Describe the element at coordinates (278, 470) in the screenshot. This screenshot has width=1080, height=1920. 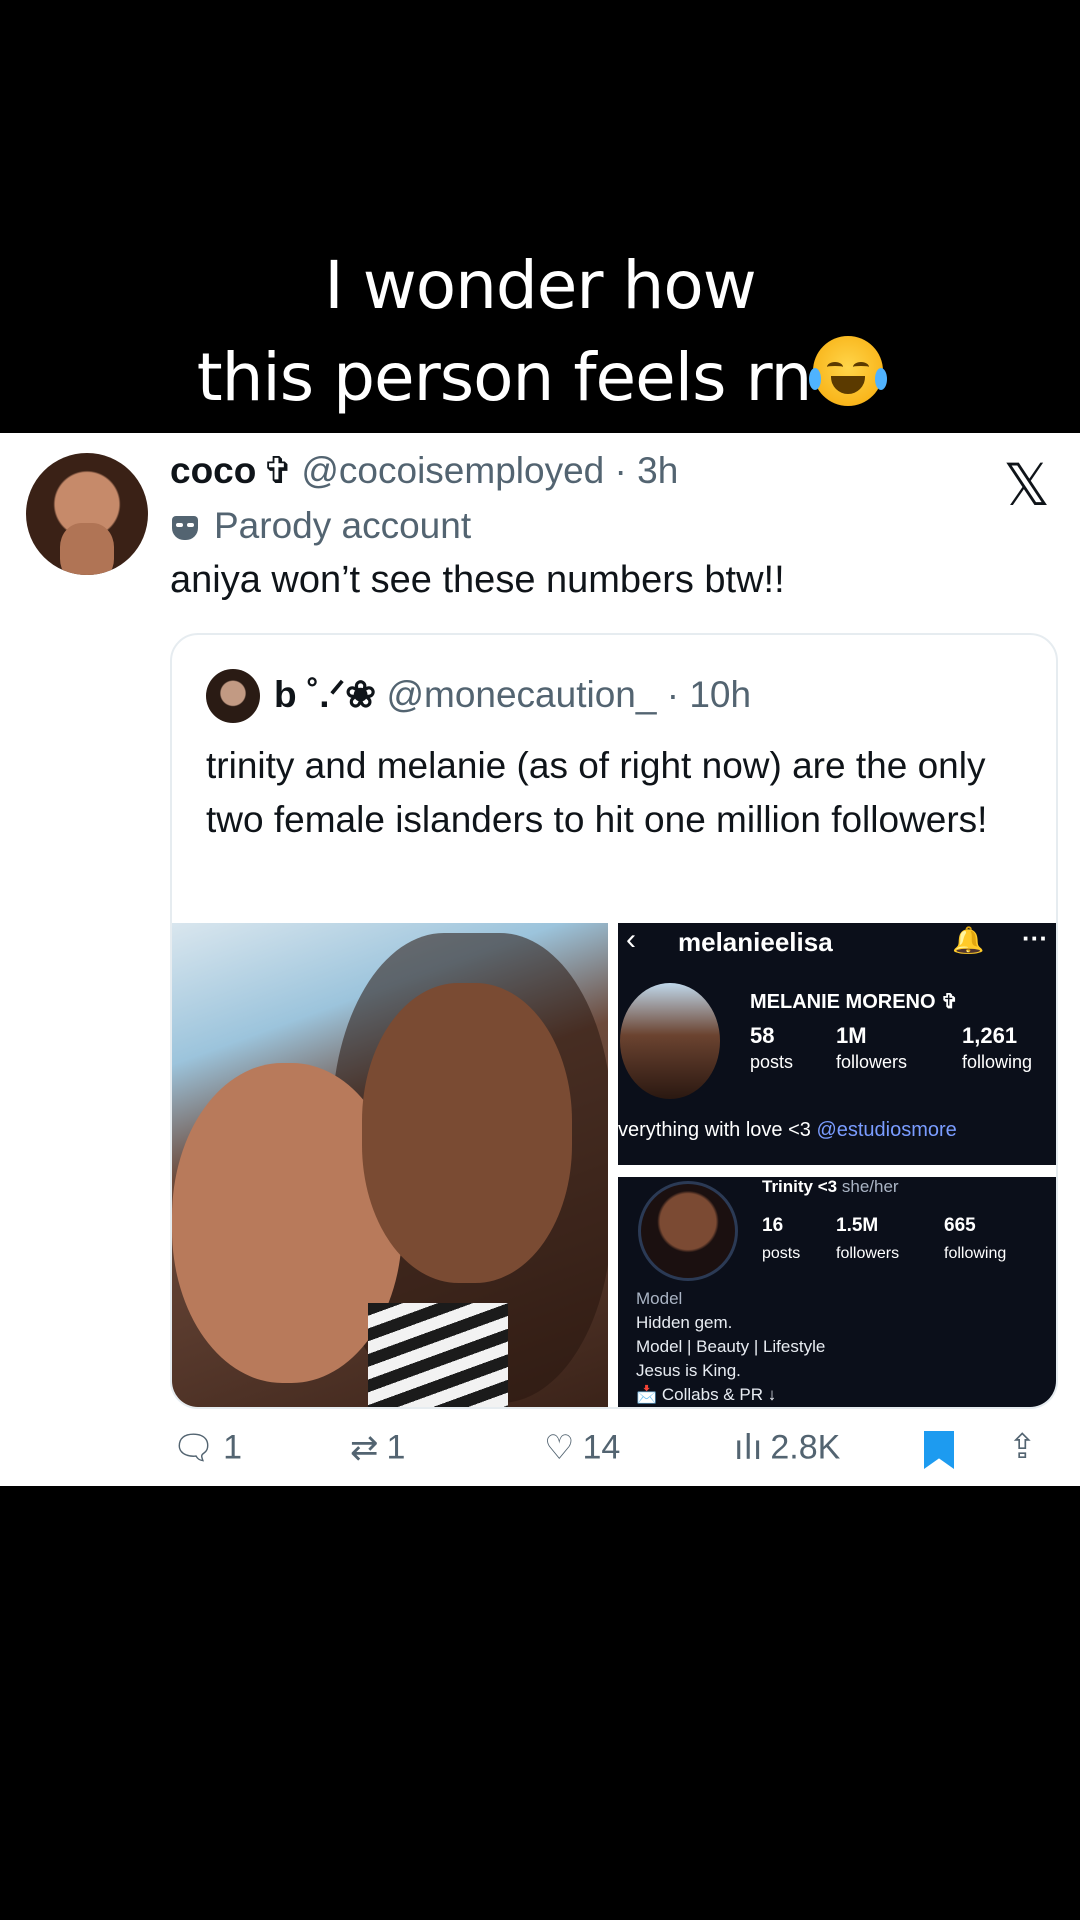
I see `cross-symbol: ✞` at that location.